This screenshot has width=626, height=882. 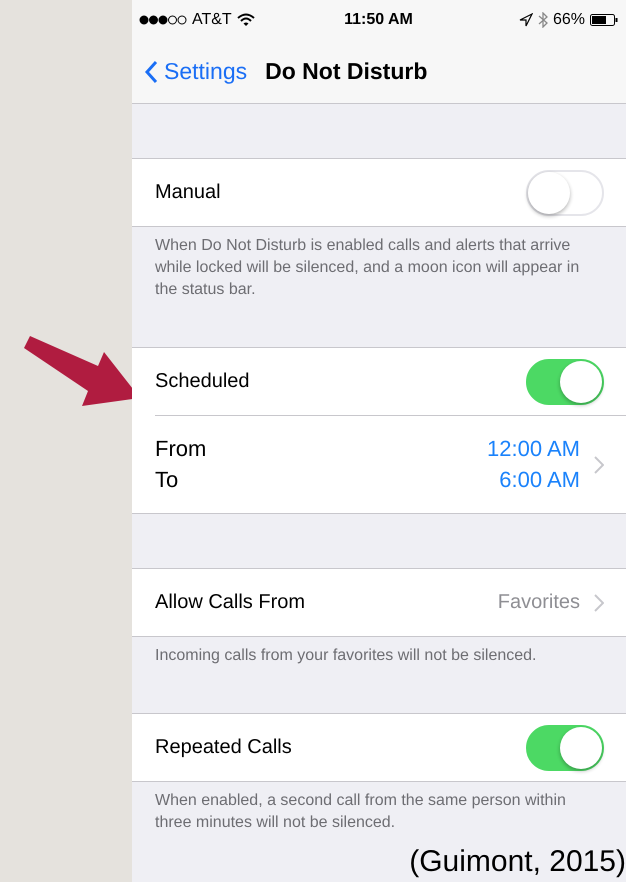 What do you see at coordinates (539, 602) in the screenshot?
I see `setting-value: Favorites` at bounding box center [539, 602].